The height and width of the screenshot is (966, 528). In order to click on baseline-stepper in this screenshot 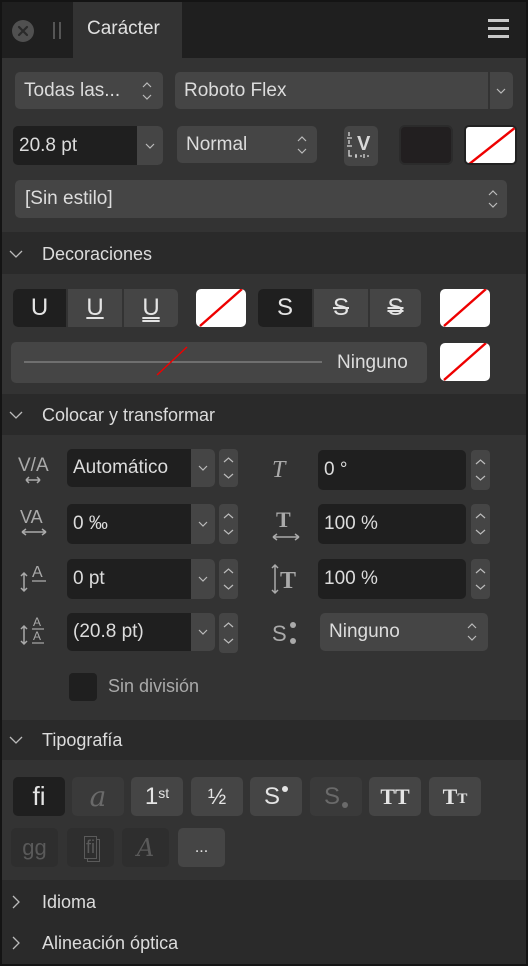, I will do `click(228, 579)`.